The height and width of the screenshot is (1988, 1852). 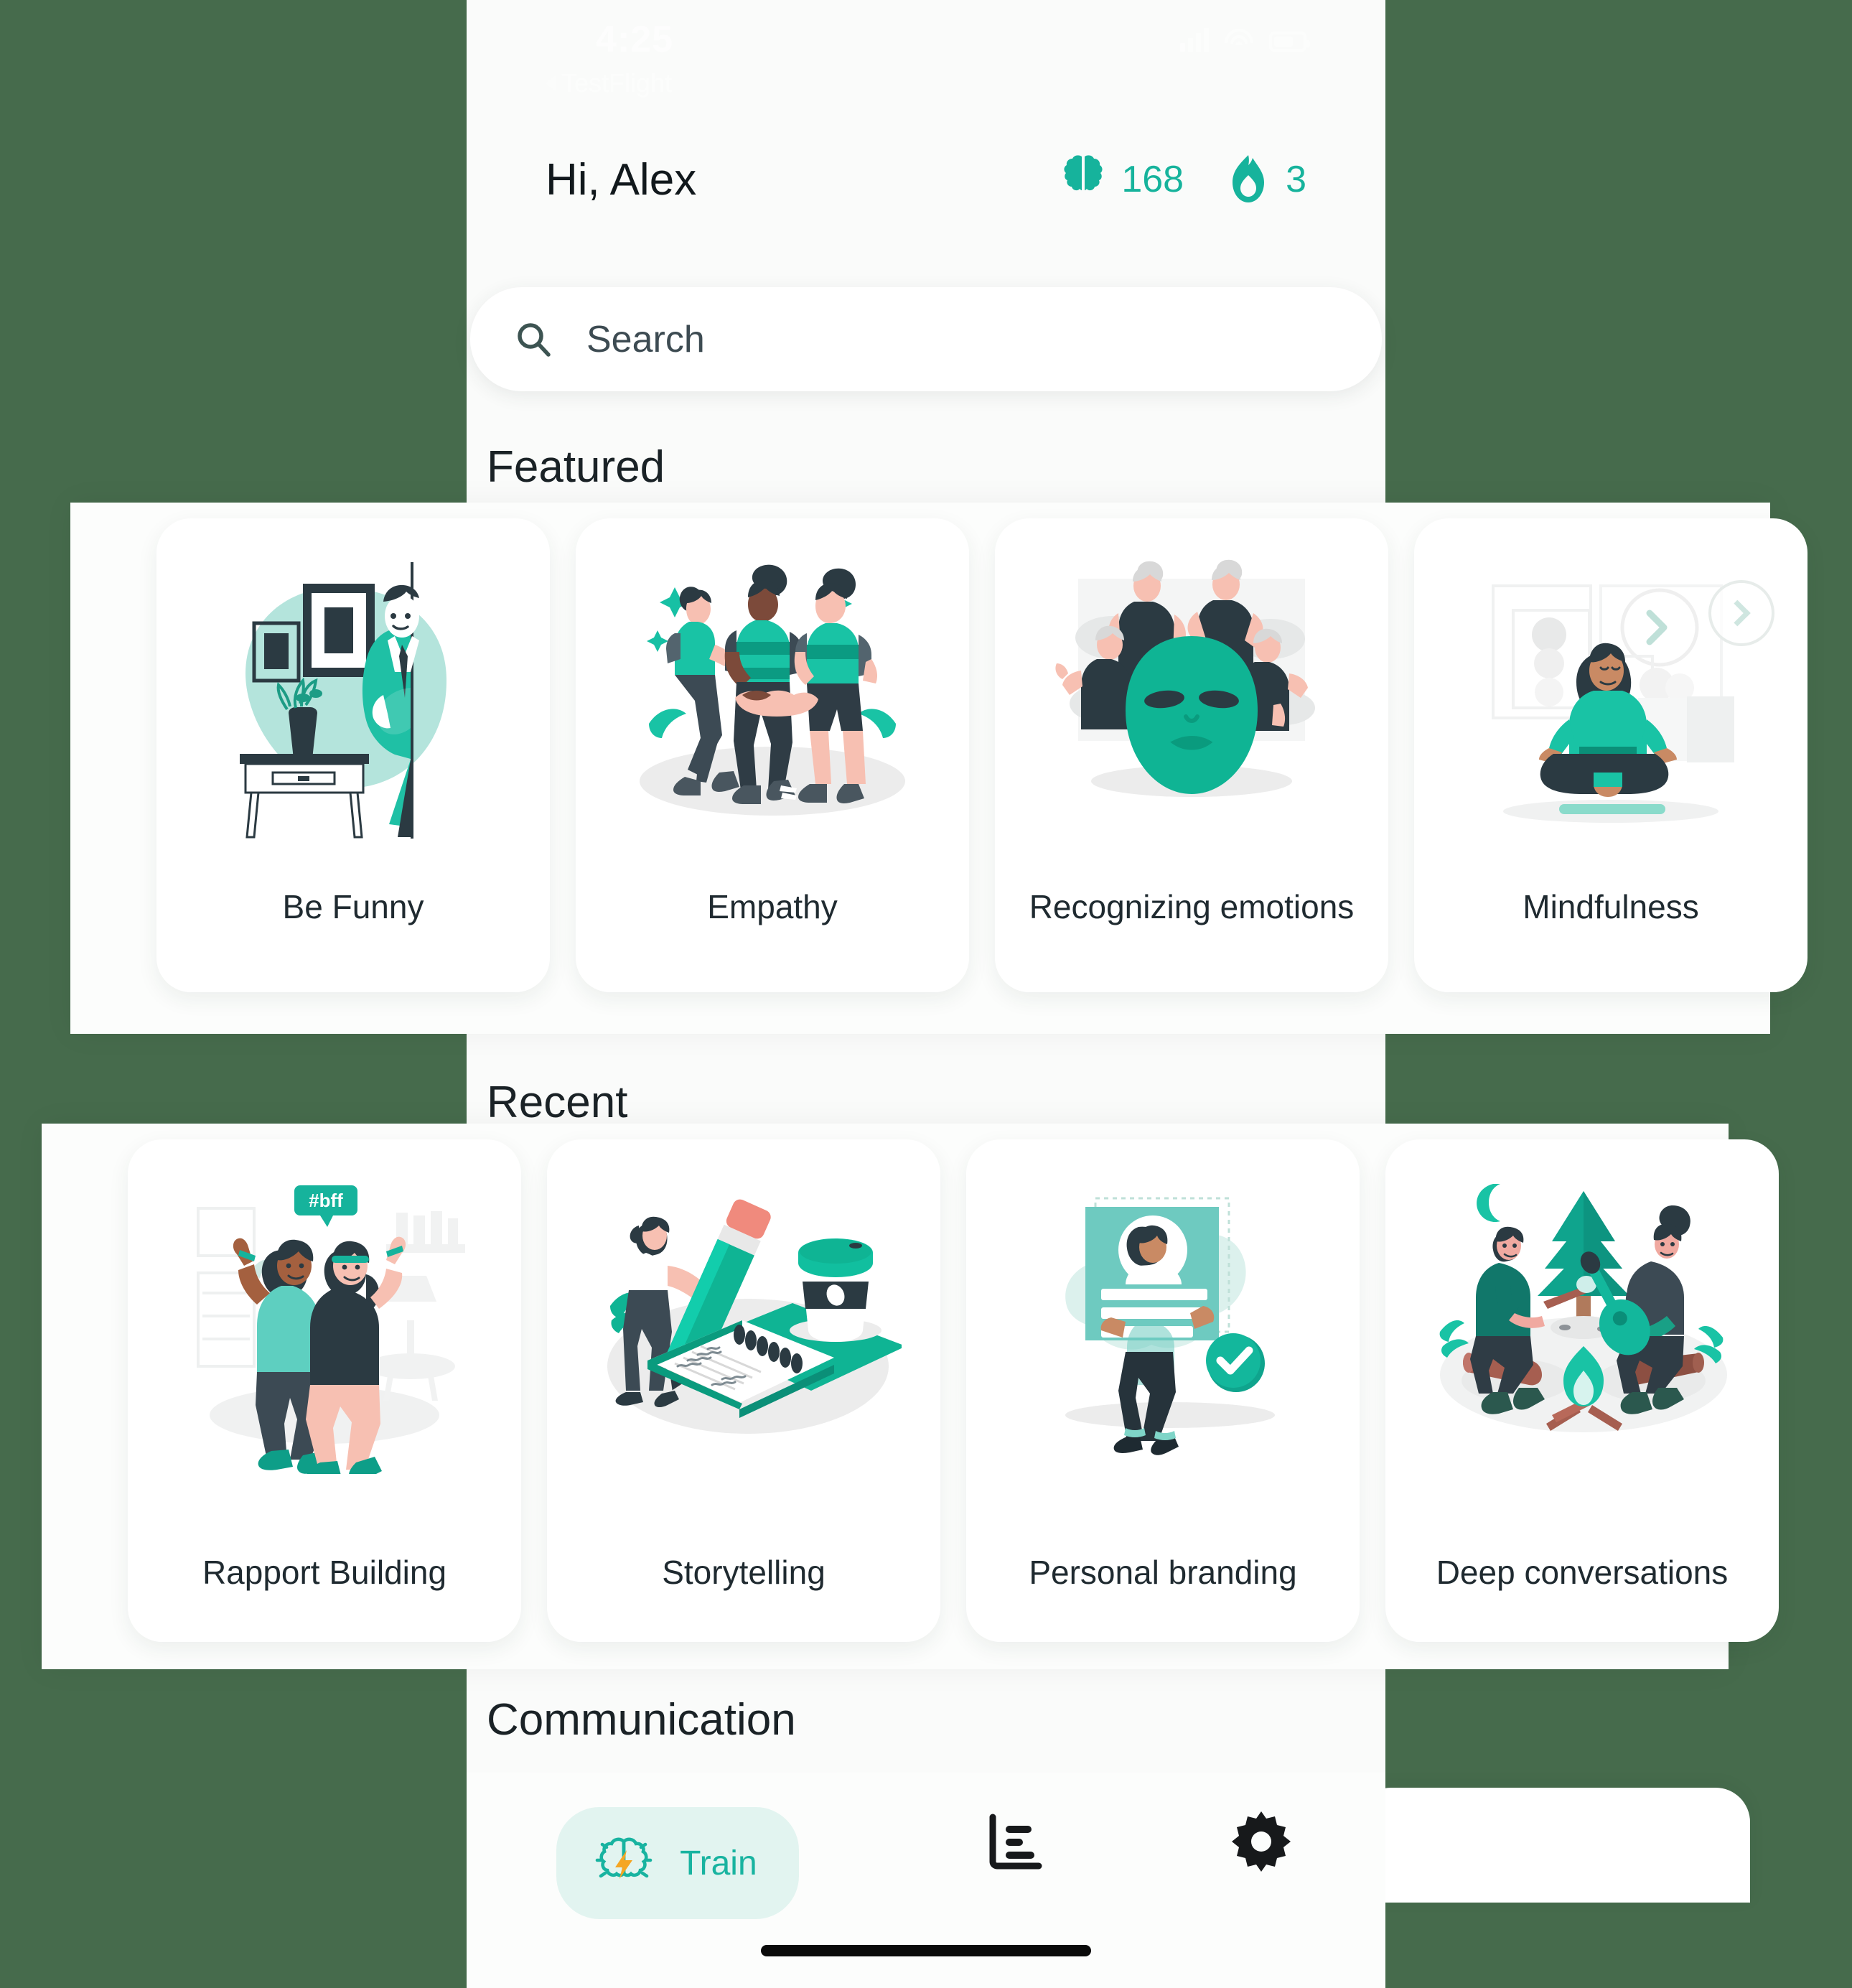 What do you see at coordinates (926, 339) in the screenshot?
I see `search-bar: Search` at bounding box center [926, 339].